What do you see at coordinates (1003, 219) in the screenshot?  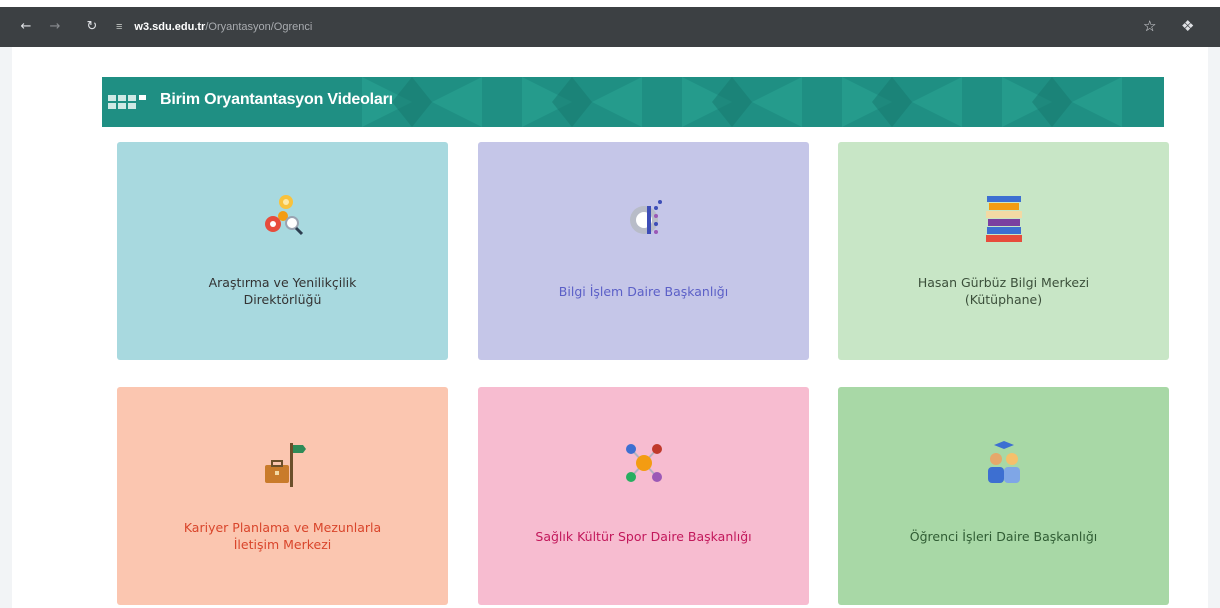 I see `books-icon` at bounding box center [1003, 219].